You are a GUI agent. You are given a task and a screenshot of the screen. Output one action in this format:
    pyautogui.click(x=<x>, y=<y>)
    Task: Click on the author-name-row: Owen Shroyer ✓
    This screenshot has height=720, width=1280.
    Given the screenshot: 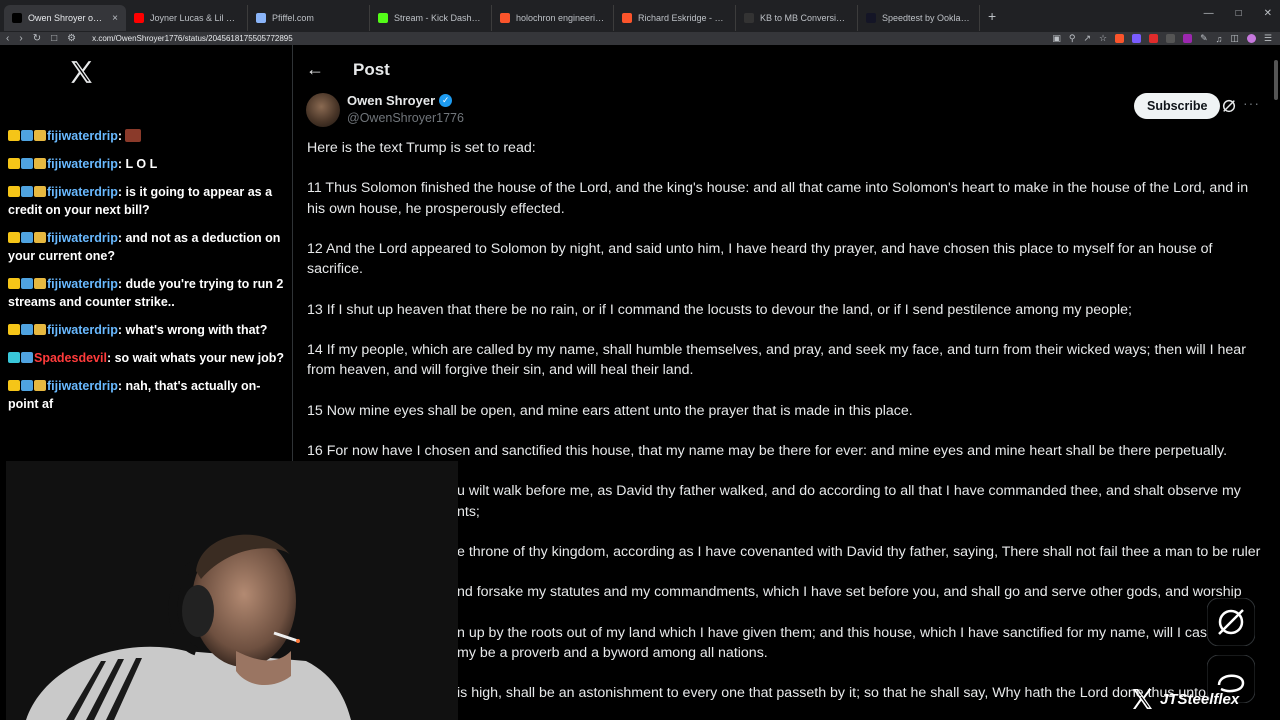 What is the action you would take?
    pyautogui.click(x=405, y=100)
    